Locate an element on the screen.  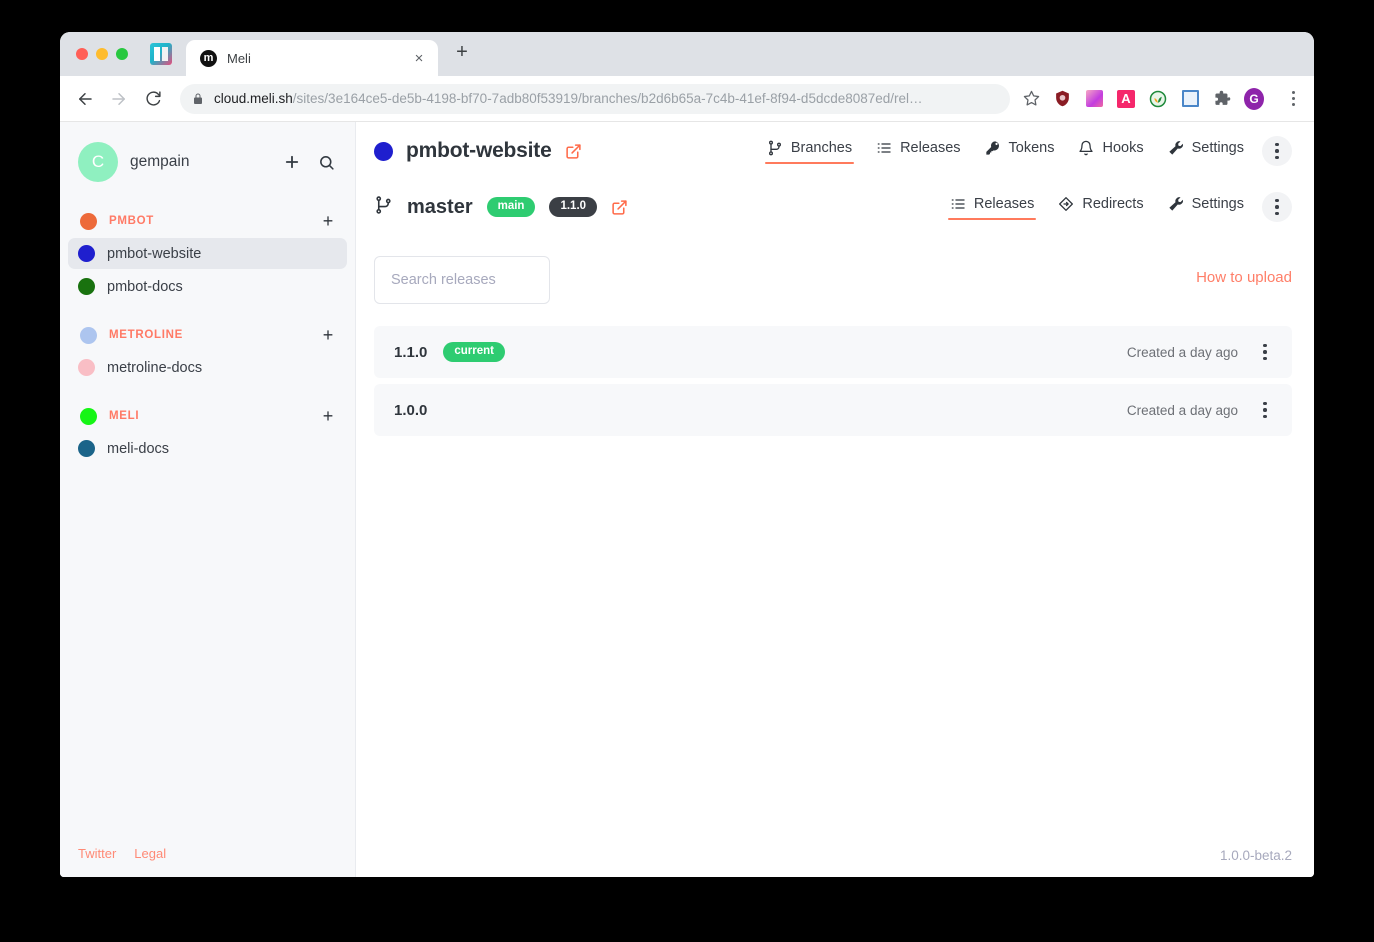
bookmark-star-icon is located at coordinates (1031, 99).